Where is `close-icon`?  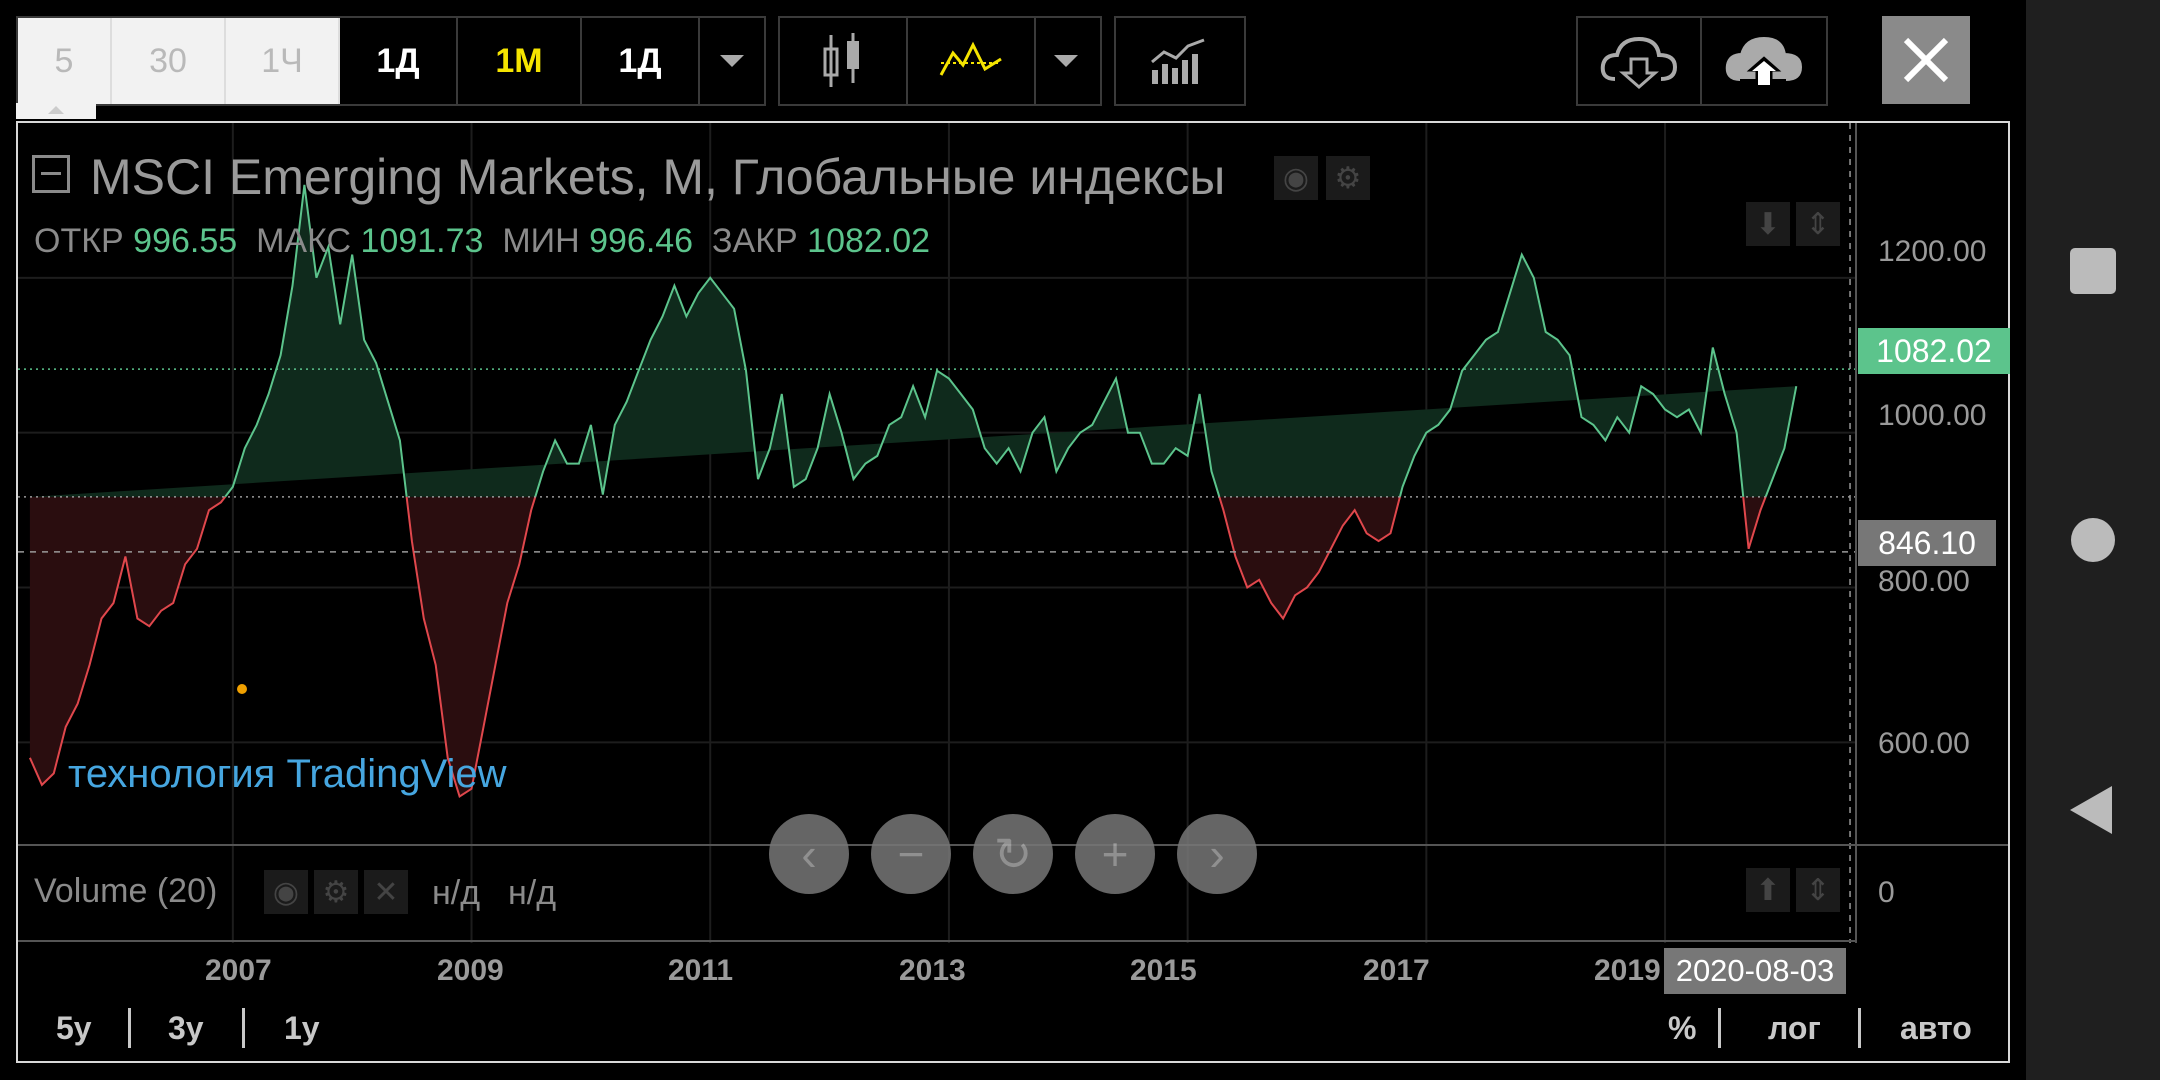
close-icon is located at coordinates (1926, 60).